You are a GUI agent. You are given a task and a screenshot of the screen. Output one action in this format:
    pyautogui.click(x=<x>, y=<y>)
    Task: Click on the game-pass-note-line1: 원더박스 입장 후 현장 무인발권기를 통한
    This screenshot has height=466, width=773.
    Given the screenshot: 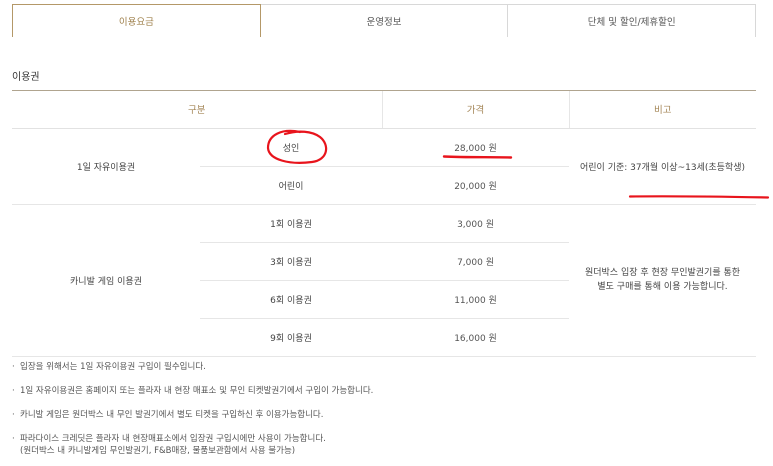 What is the action you would take?
    pyautogui.click(x=662, y=273)
    